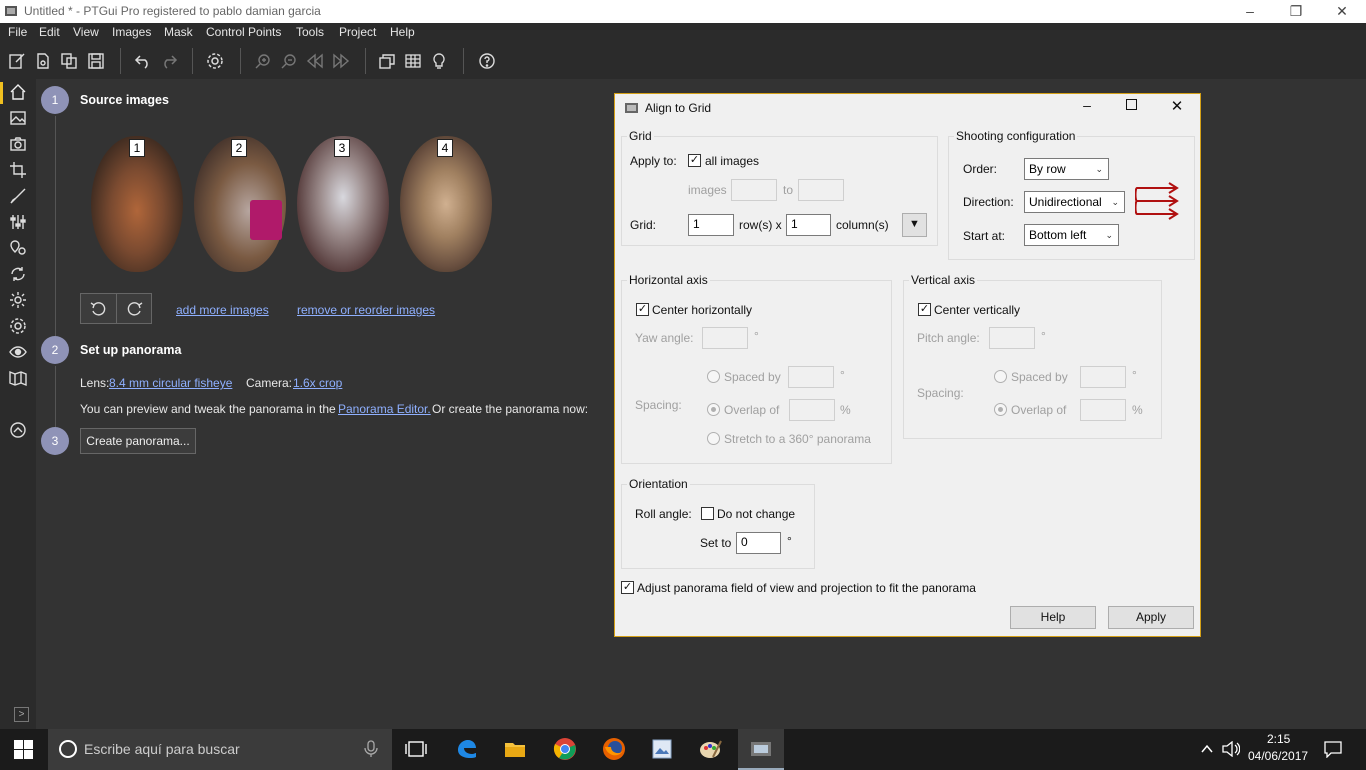 The height and width of the screenshot is (770, 1366). I want to click on center-horizontally-checkbox: ✓, so click(642, 309).